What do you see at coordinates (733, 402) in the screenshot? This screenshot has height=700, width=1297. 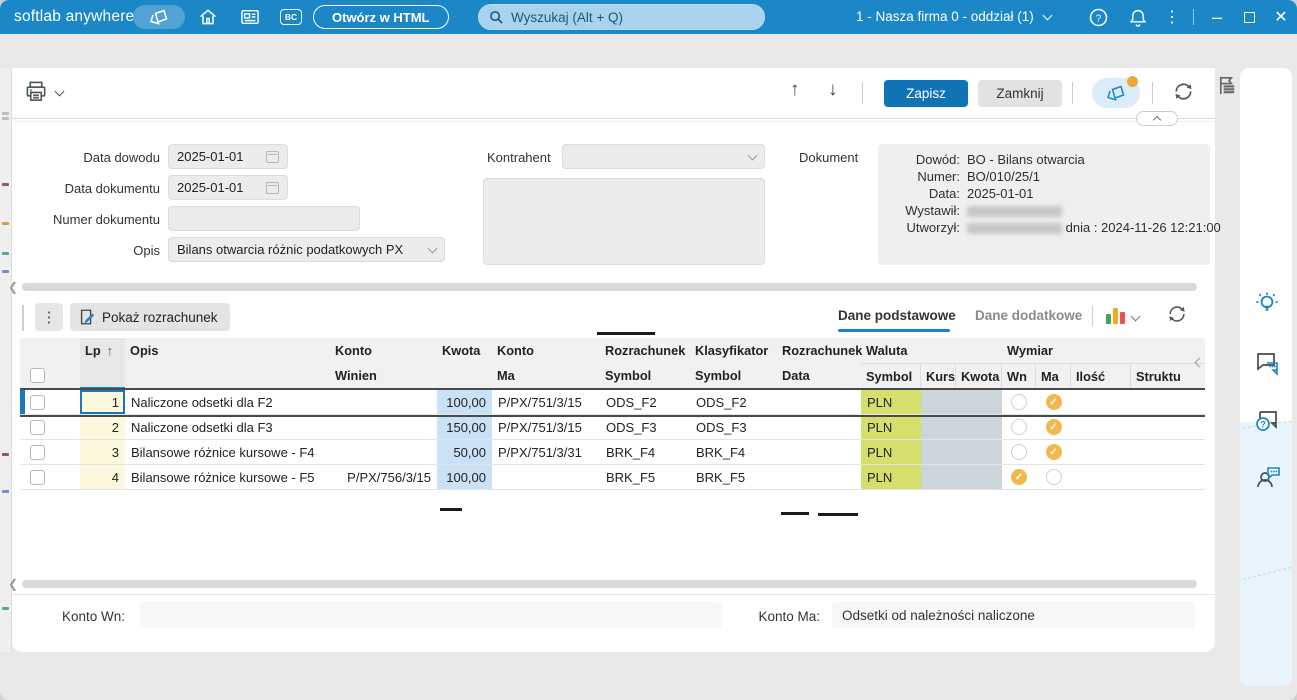 I see `klasyfikator-symbol-cell: ODS_F2` at bounding box center [733, 402].